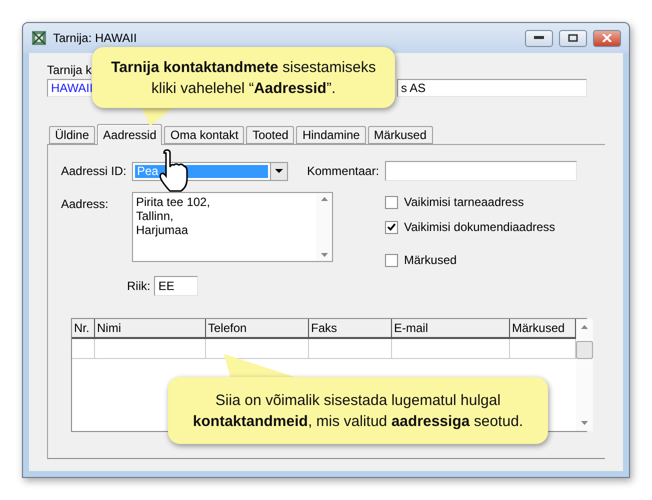  I want to click on supplier-name-field: s AS, so click(492, 88).